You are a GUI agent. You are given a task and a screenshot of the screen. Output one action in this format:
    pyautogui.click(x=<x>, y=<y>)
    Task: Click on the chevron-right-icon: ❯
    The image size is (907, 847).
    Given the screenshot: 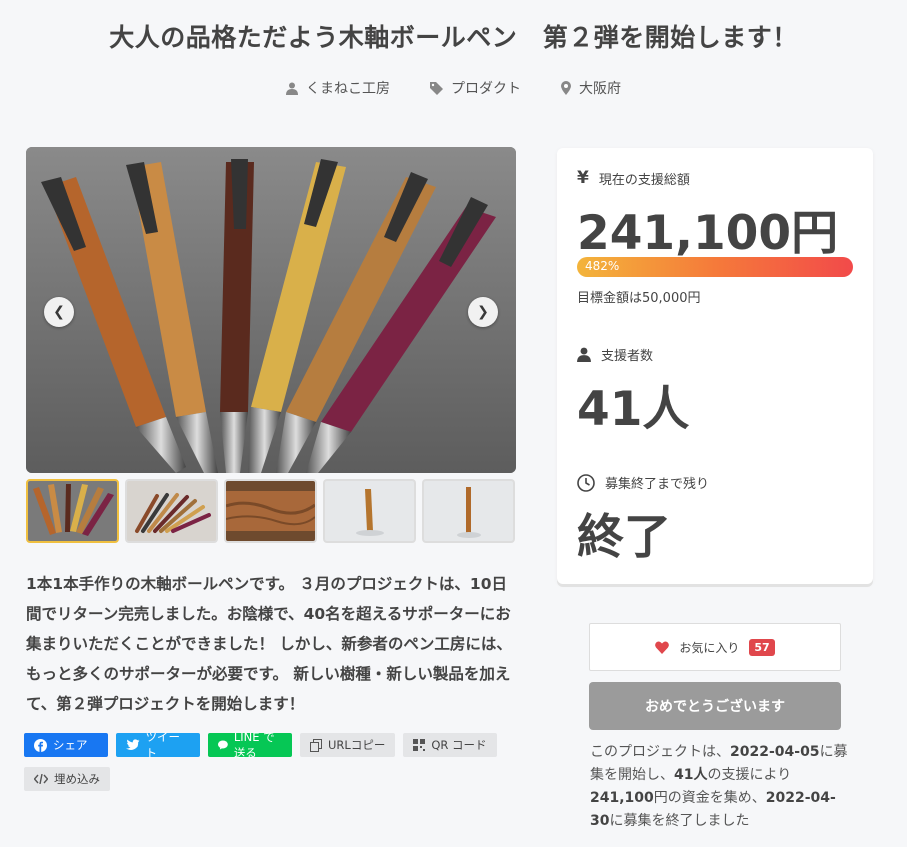 What is the action you would take?
    pyautogui.click(x=483, y=312)
    